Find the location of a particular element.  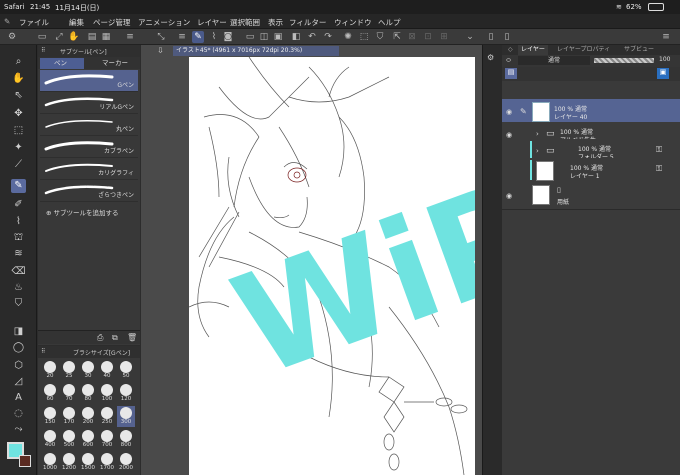

blend-icon: ♨ is located at coordinates (18, 288).